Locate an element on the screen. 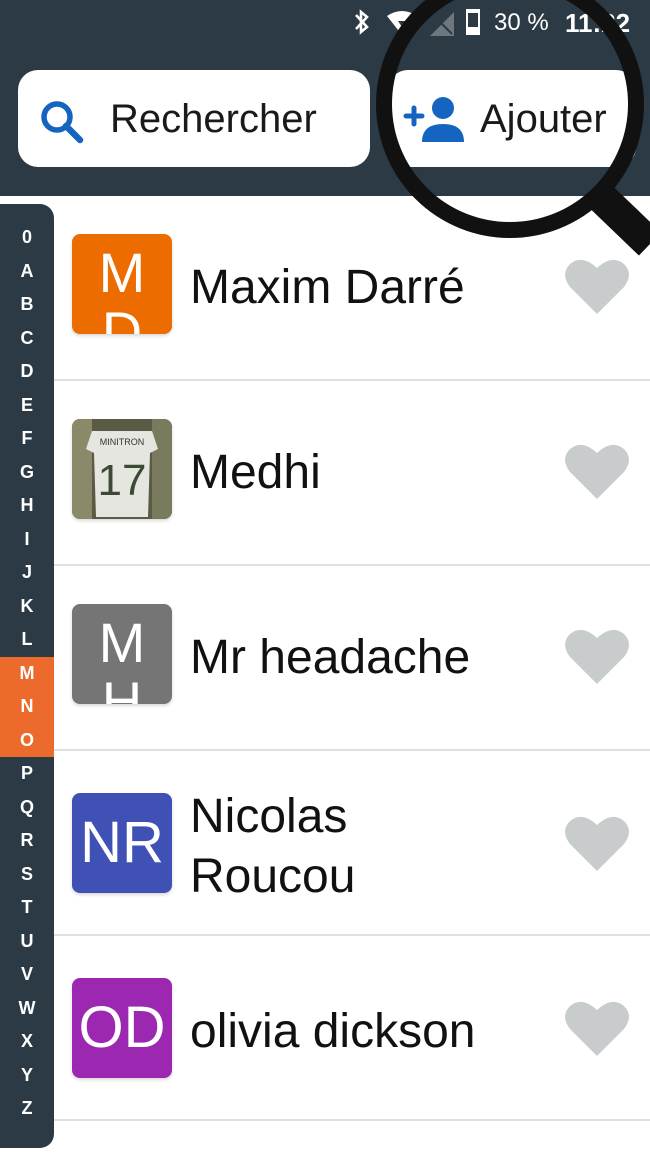 This screenshot has height=1156, width=650. index-letter-b: B is located at coordinates (27, 305).